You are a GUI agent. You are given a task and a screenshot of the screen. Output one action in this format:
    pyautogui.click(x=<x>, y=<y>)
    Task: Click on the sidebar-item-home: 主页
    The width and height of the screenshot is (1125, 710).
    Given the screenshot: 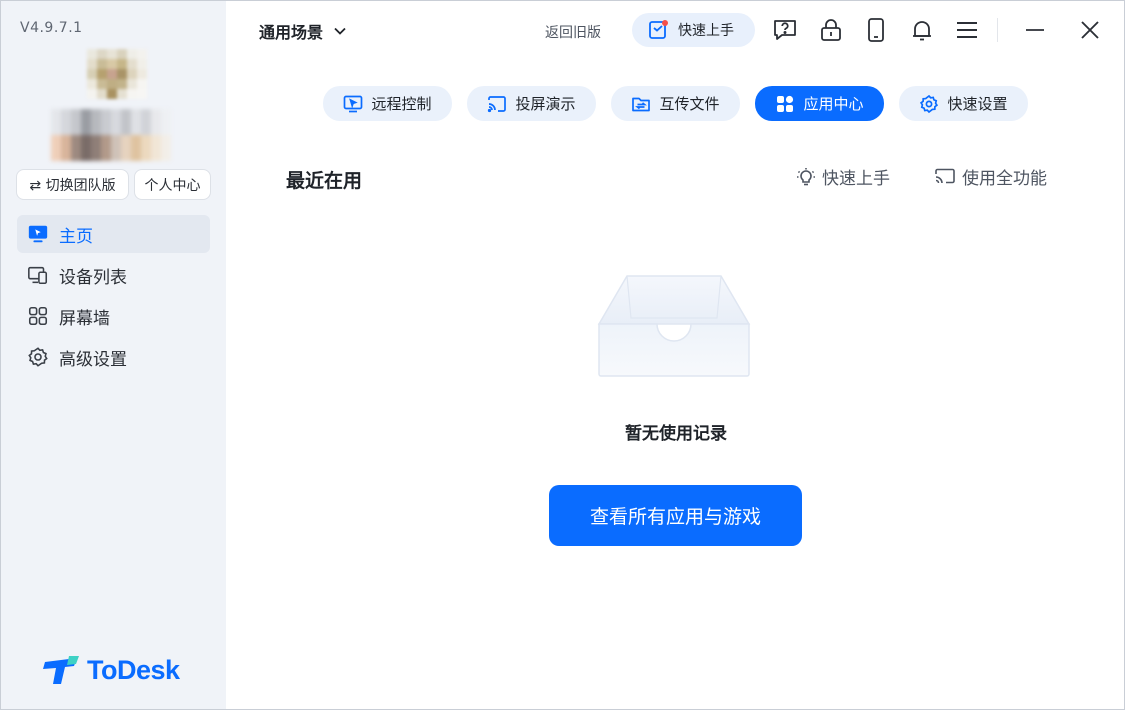 What is the action you would take?
    pyautogui.click(x=113, y=234)
    